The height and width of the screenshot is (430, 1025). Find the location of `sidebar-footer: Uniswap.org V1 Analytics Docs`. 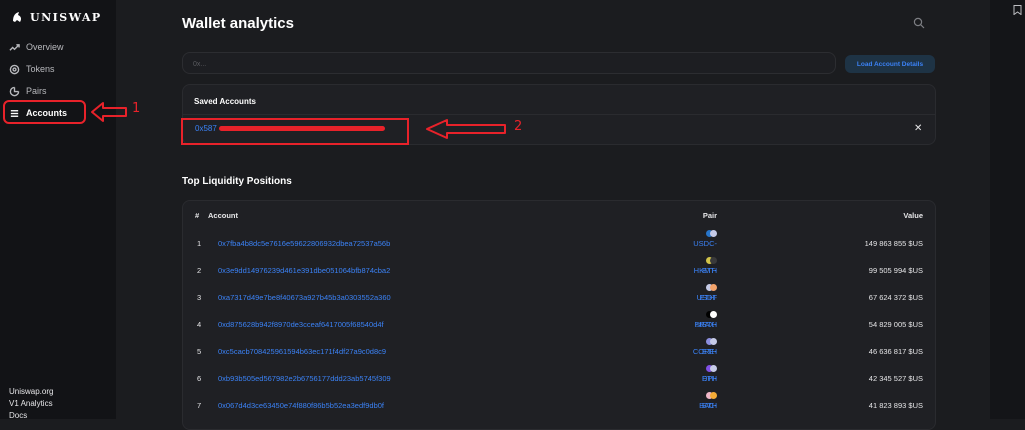

sidebar-footer: Uniswap.org V1 Analytics Docs is located at coordinates (31, 404).